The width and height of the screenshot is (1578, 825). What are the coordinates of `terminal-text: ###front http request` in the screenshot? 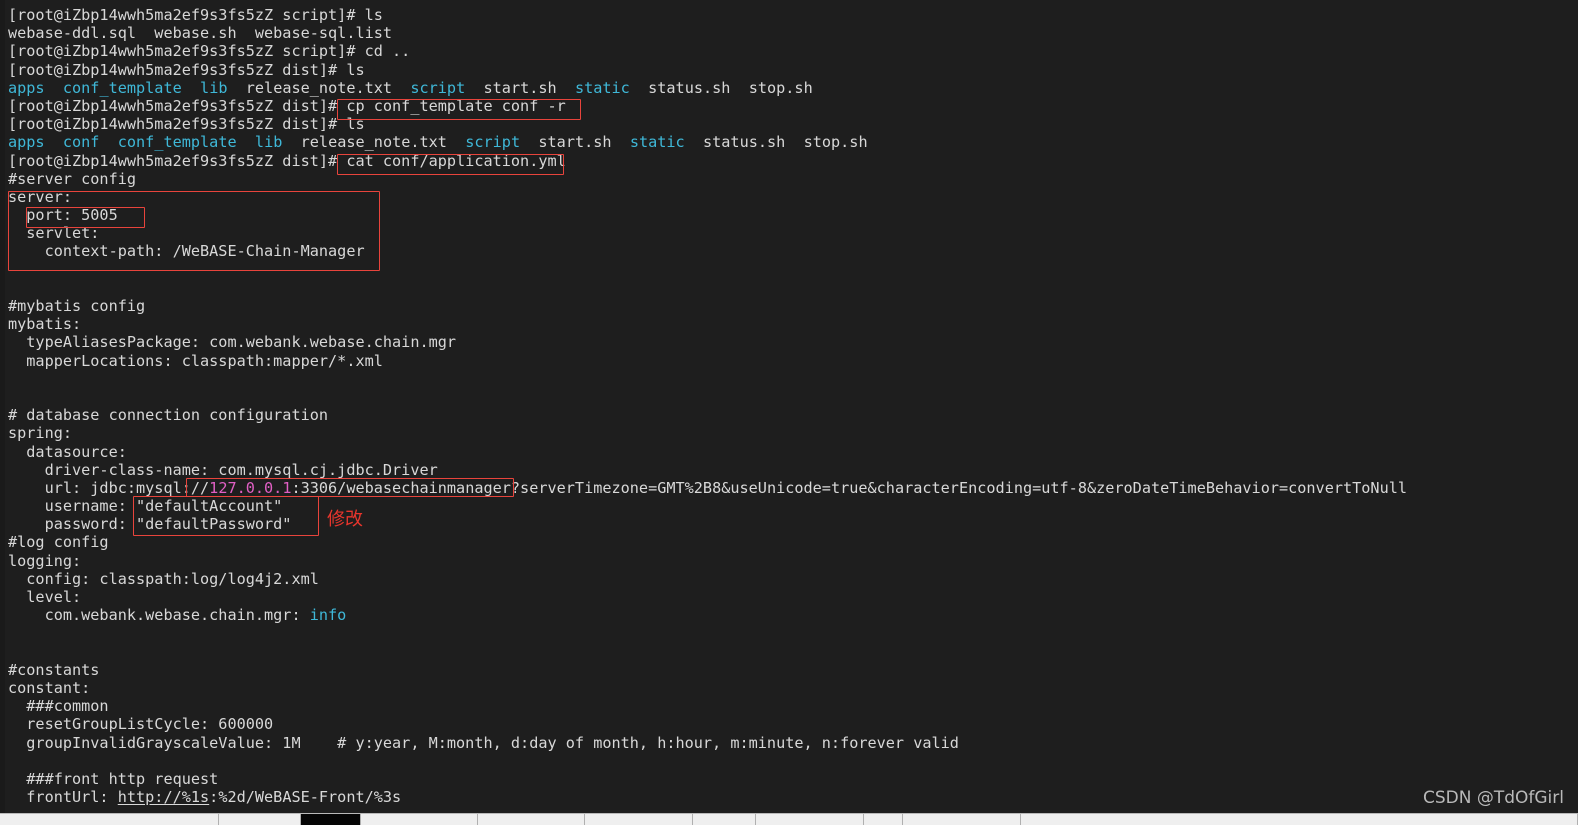 It's located at (113, 778).